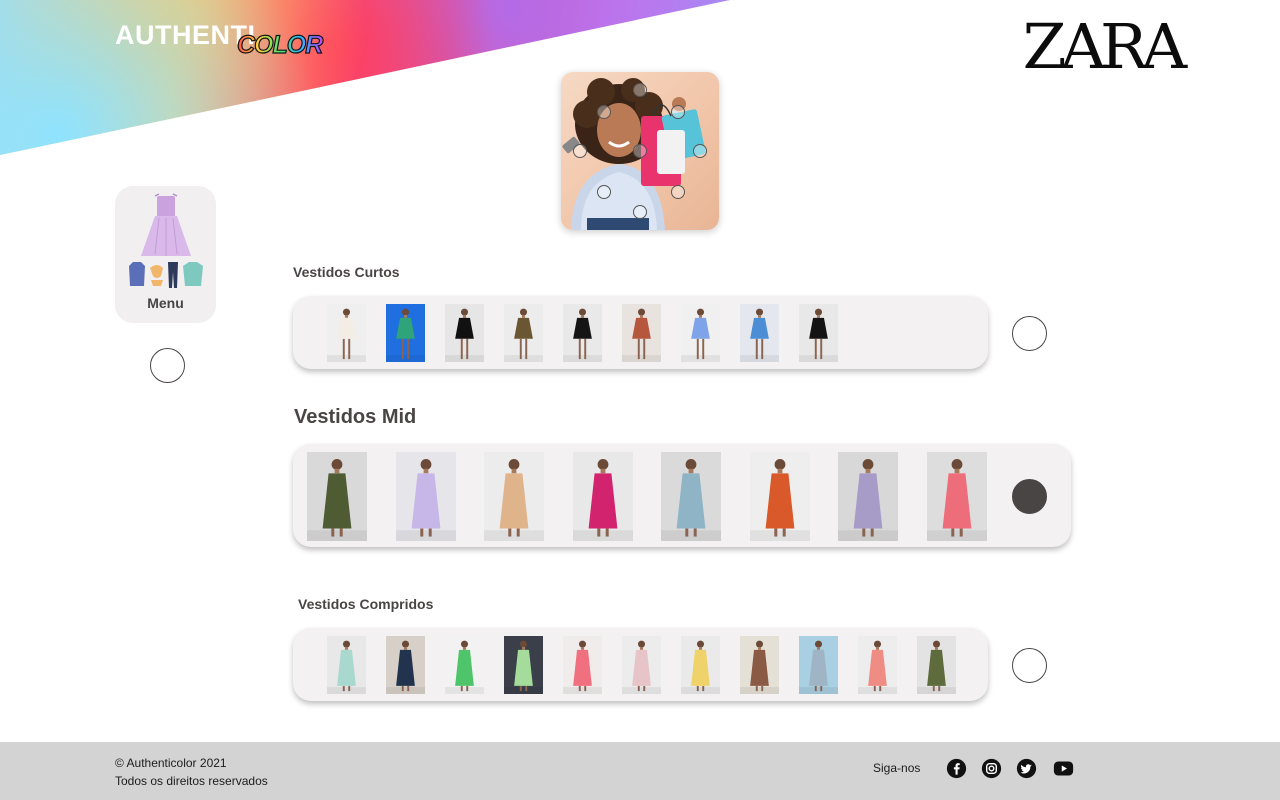  What do you see at coordinates (1063, 768) in the screenshot?
I see `youtube-icon` at bounding box center [1063, 768].